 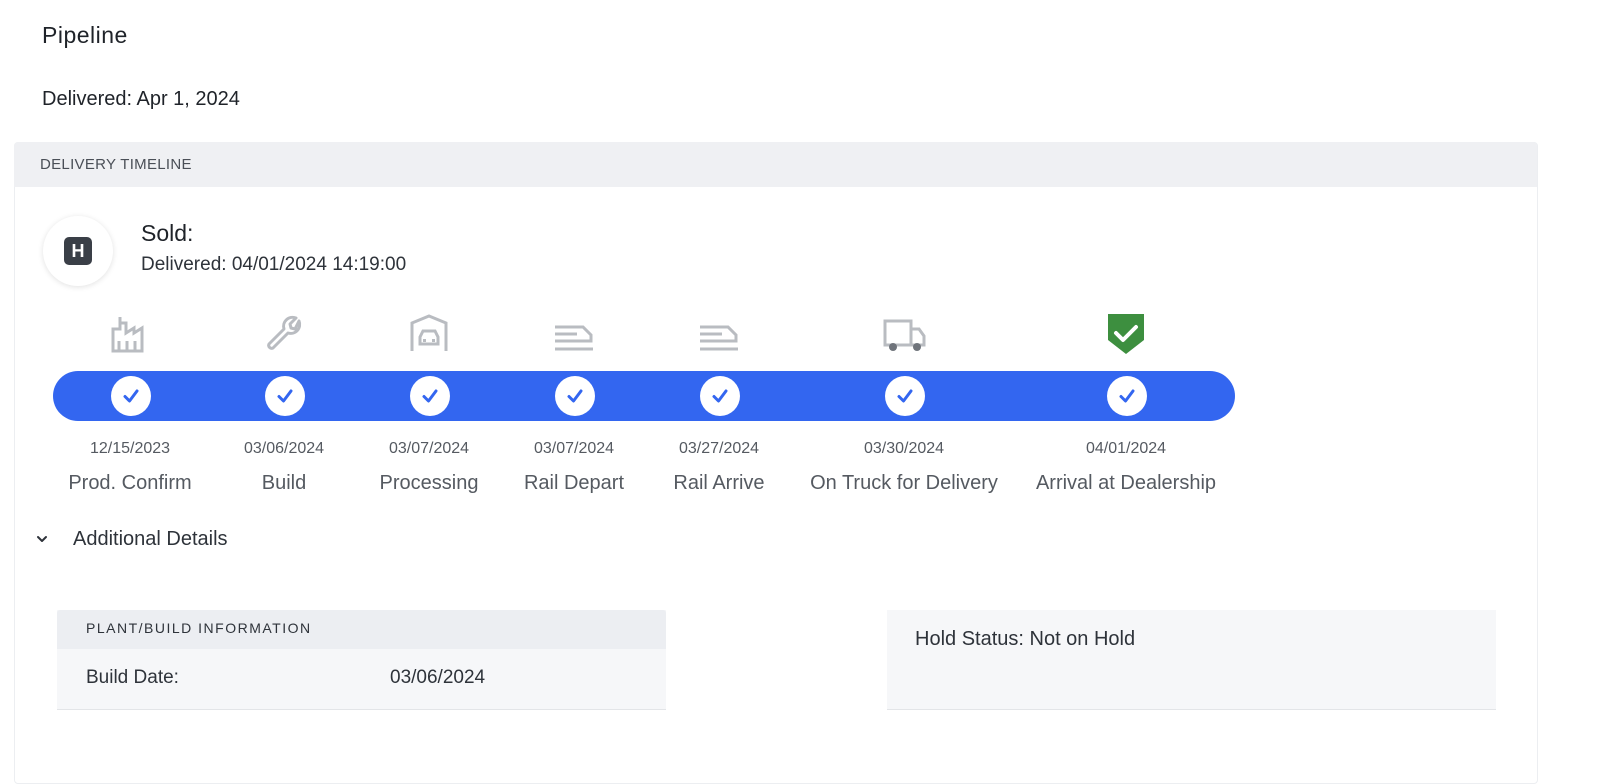 I want to click on page-title: Pipeline, so click(x=85, y=35).